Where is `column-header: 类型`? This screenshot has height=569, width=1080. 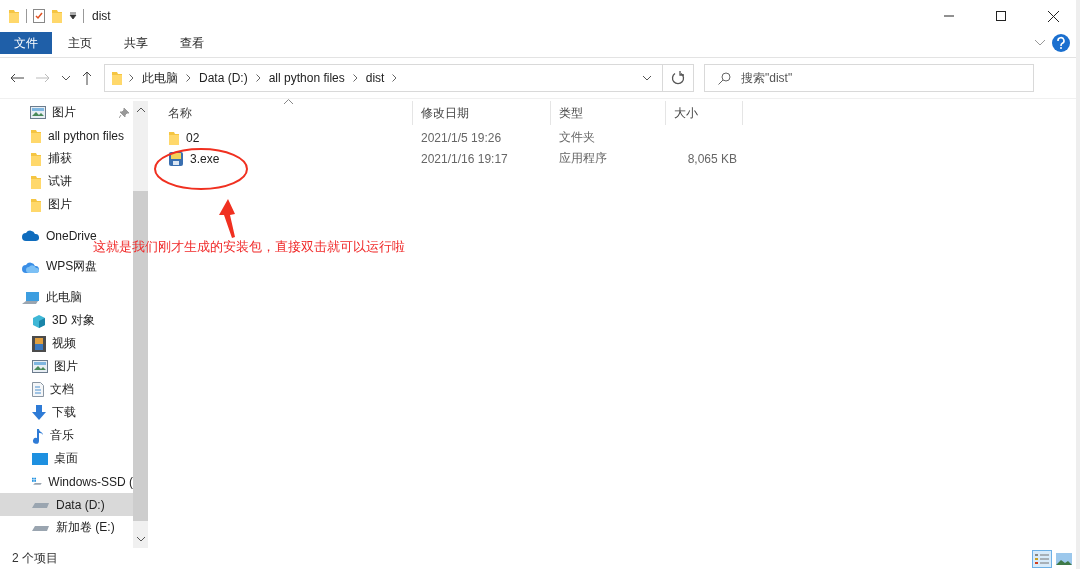
column-header: 类型 is located at coordinates (608, 113).